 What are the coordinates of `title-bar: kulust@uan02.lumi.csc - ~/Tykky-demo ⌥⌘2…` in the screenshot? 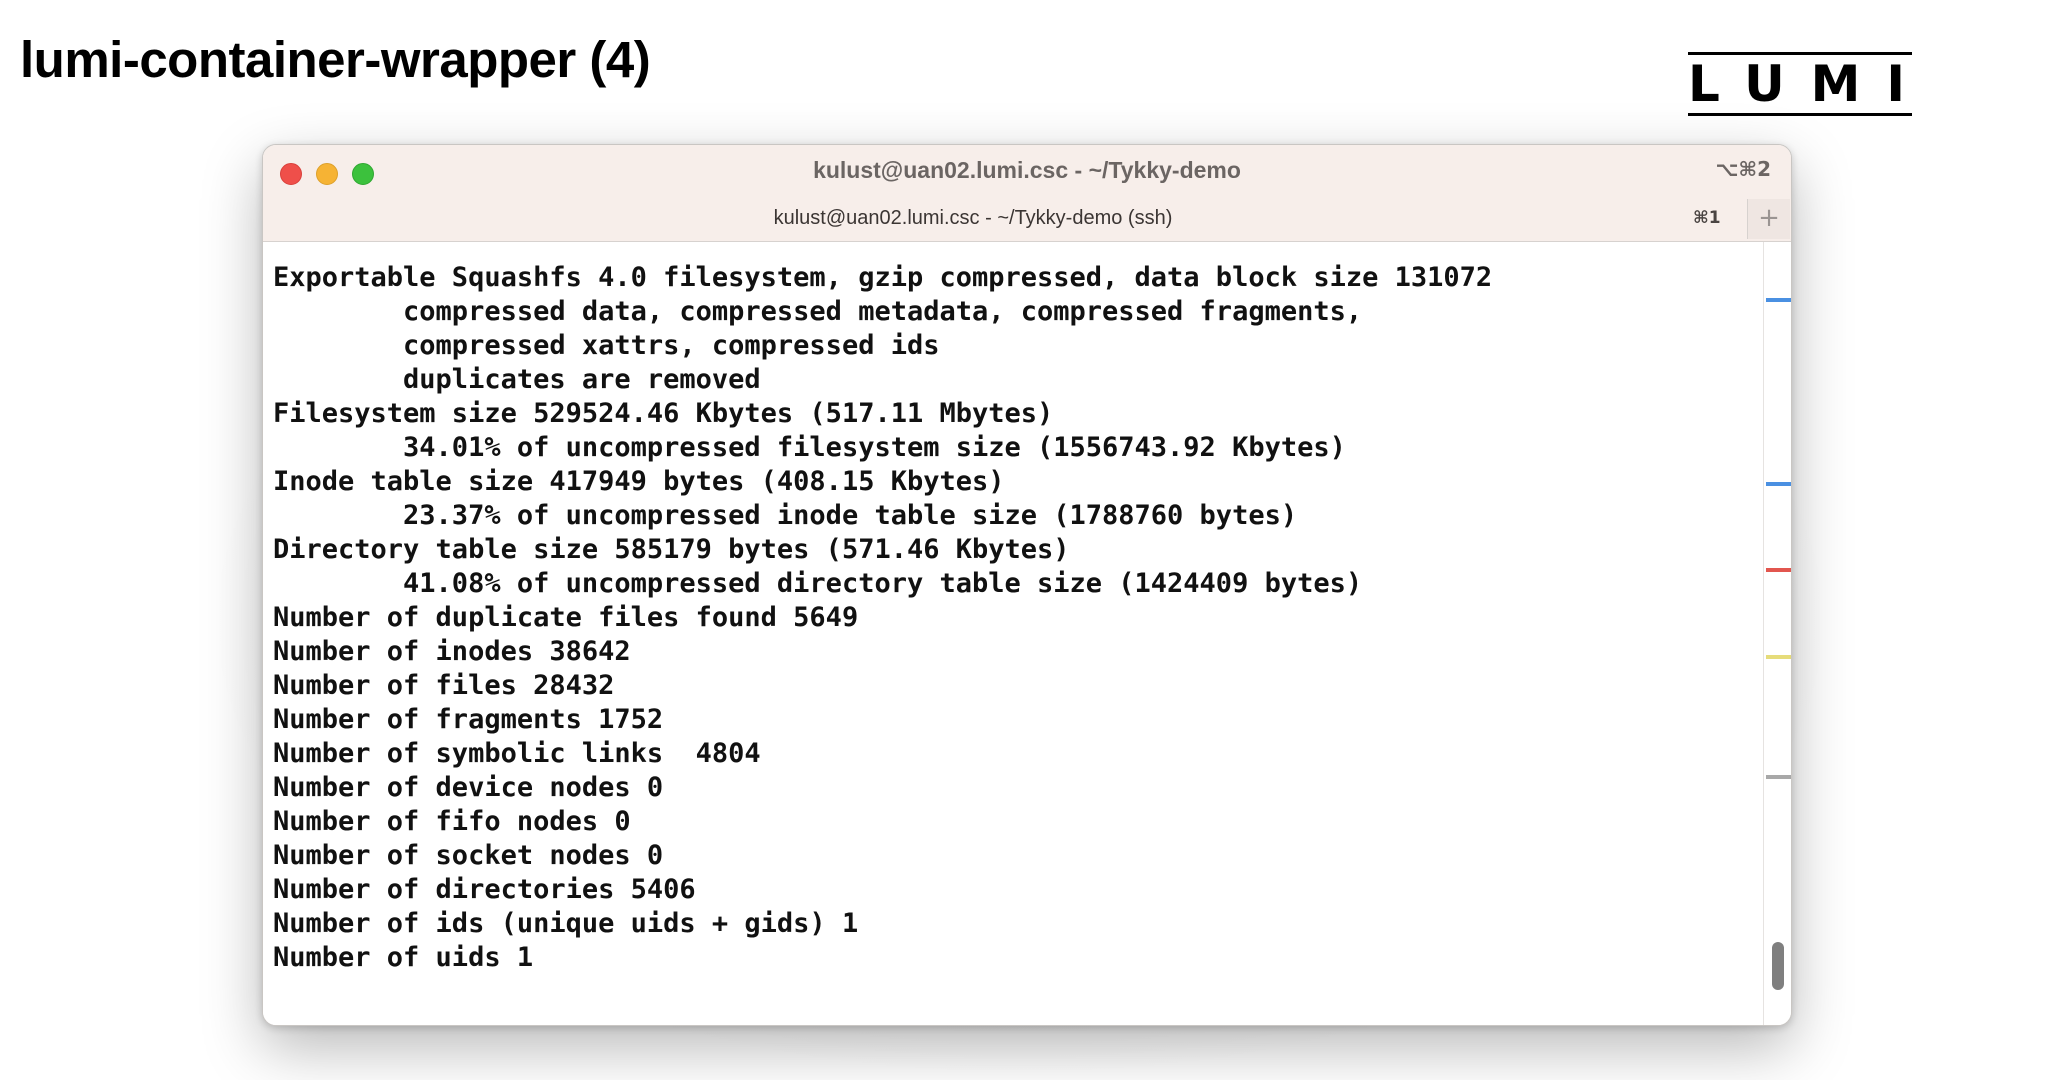 It's located at (1027, 193).